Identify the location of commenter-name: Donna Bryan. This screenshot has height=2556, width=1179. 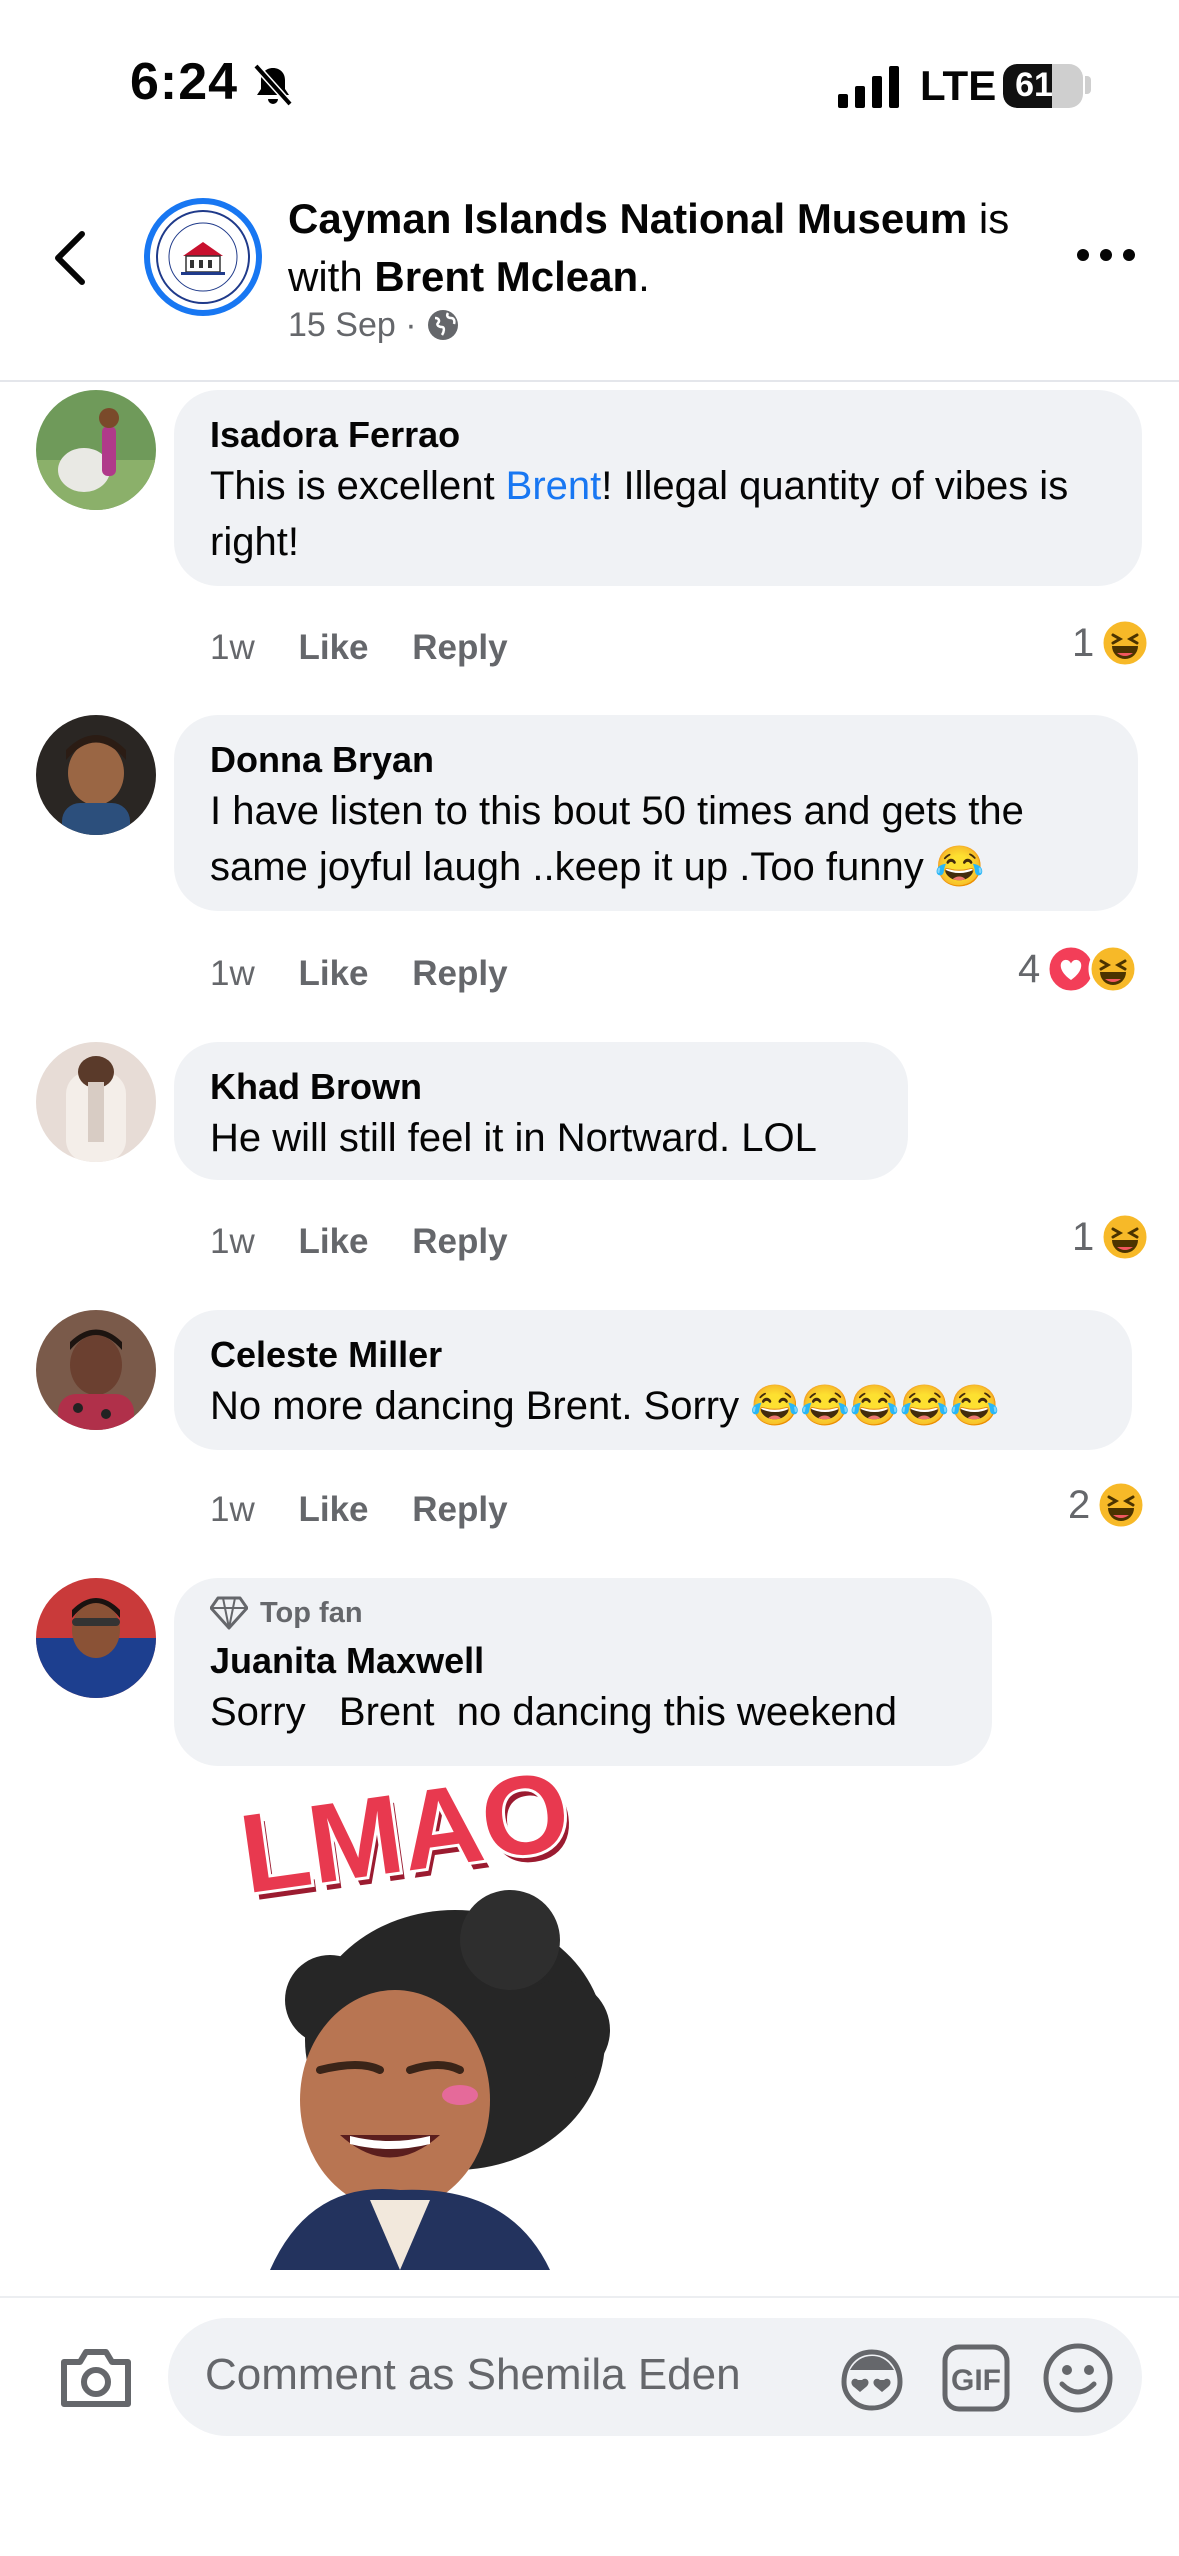
(656, 760).